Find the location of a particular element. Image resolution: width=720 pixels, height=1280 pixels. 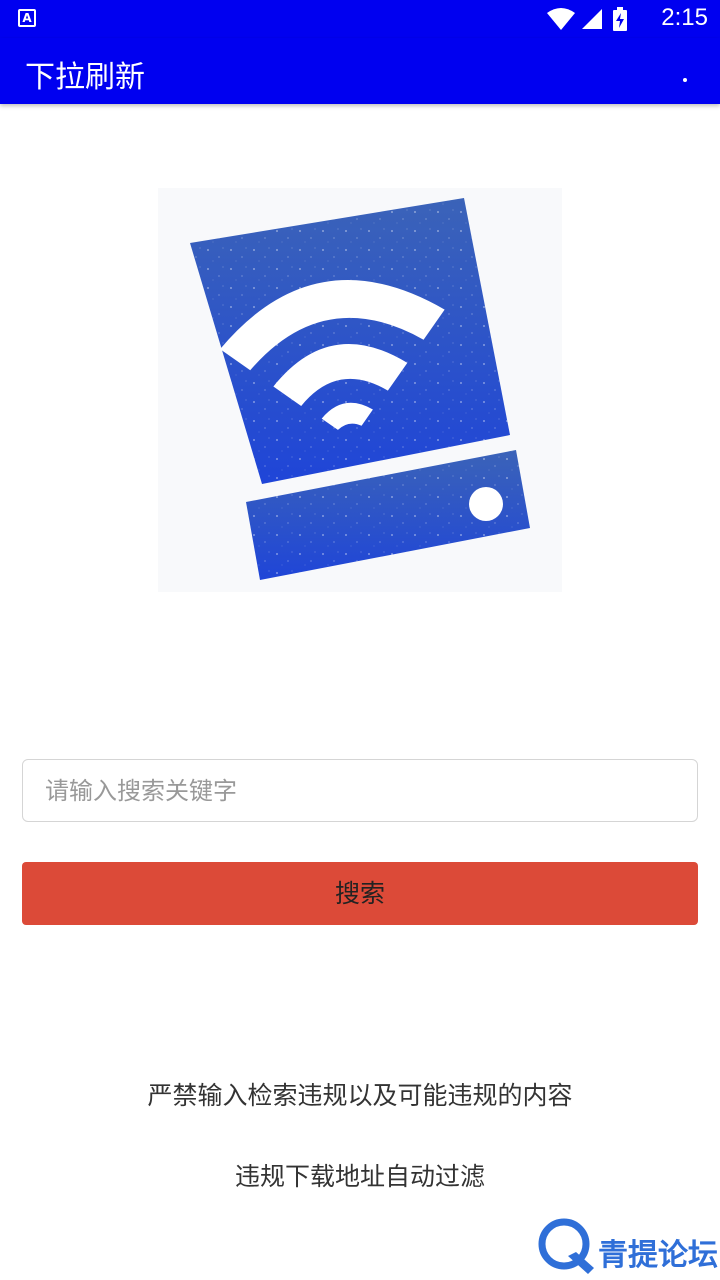

status-time: 2:15 is located at coordinates (684, 17).